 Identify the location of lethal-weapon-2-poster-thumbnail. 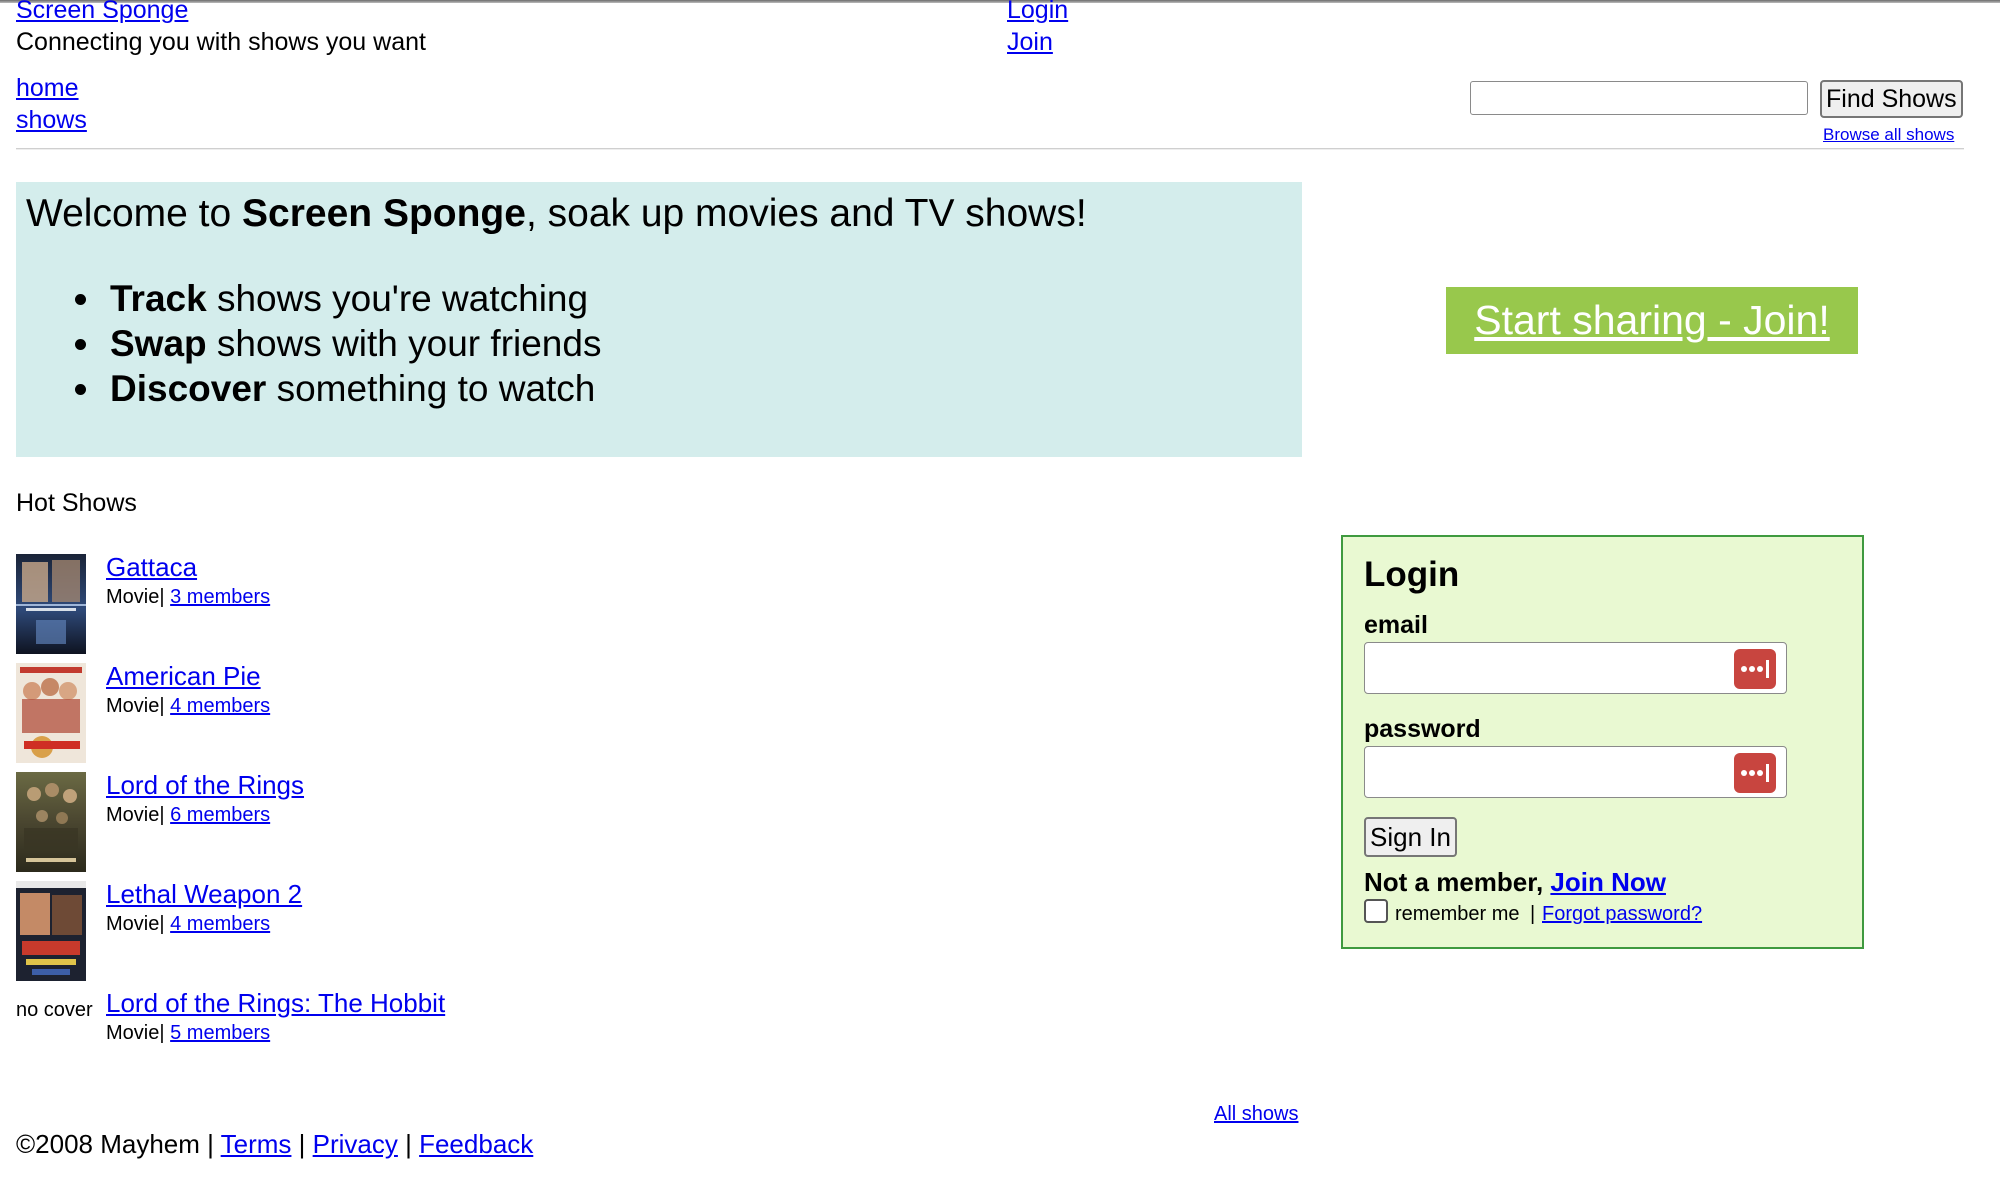
(51, 931).